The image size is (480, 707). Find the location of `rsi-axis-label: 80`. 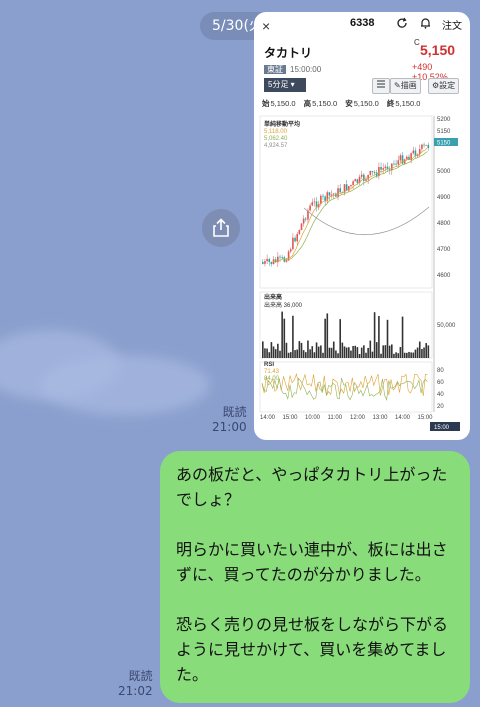

rsi-axis-label: 80 is located at coordinates (440, 371).